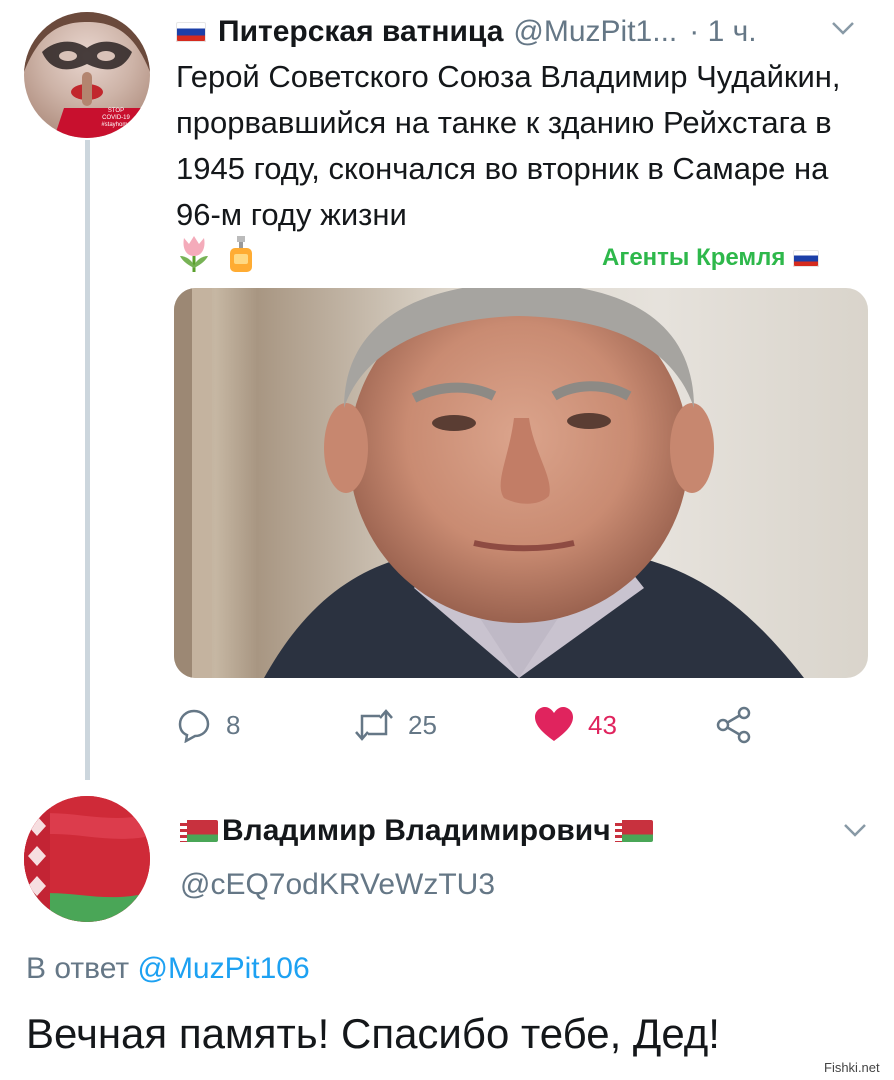 This screenshot has height=1080, width=894. Describe the element at coordinates (337, 885) in the screenshot. I see `reply-author-handle: @cEQ7odKRVeWzTU3` at that location.